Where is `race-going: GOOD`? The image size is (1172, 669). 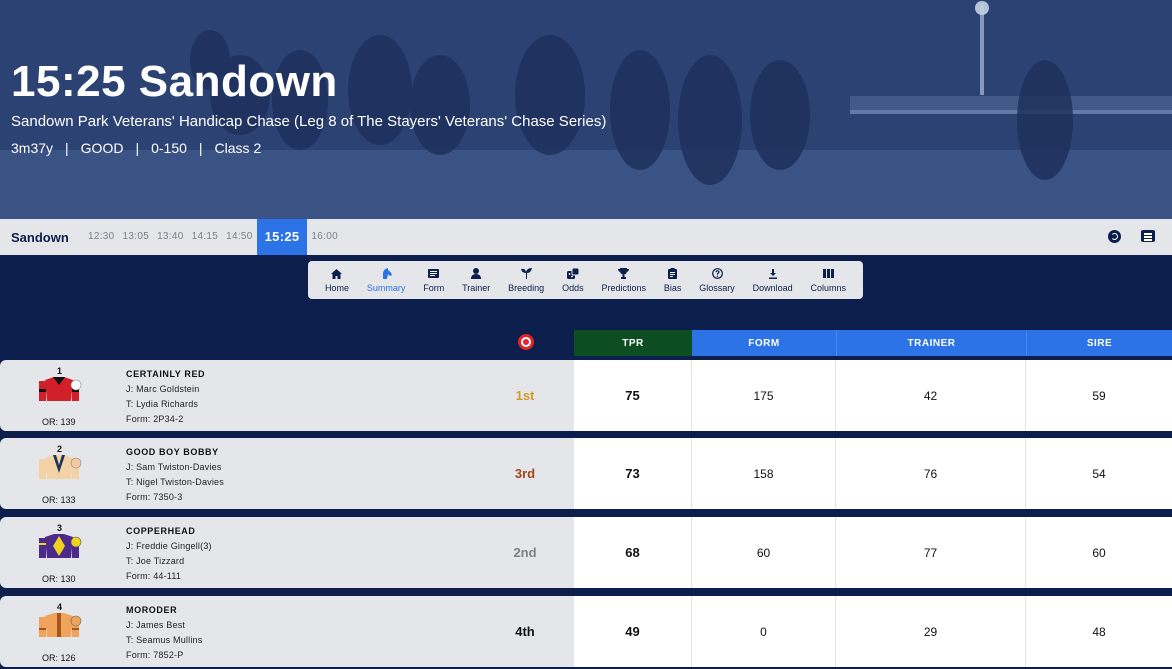 race-going: GOOD is located at coordinates (102, 148).